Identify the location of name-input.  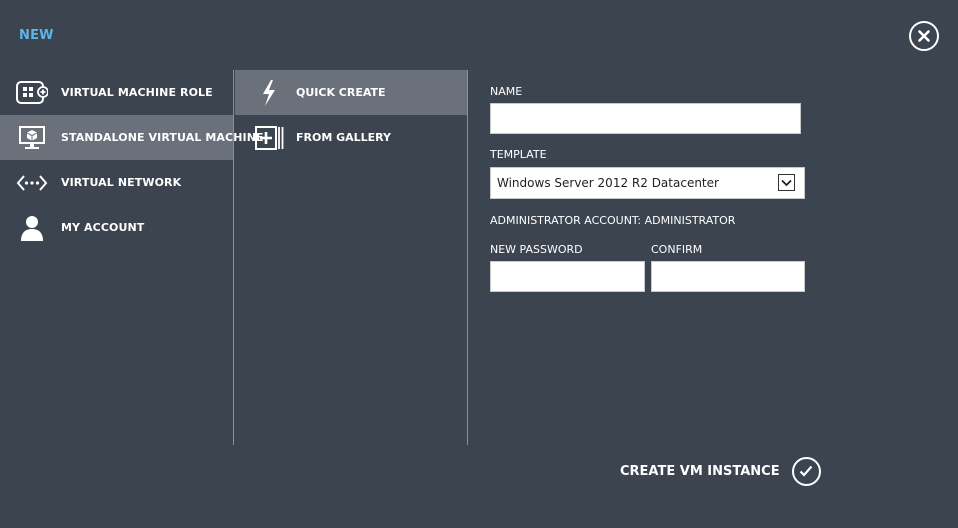
(645, 118).